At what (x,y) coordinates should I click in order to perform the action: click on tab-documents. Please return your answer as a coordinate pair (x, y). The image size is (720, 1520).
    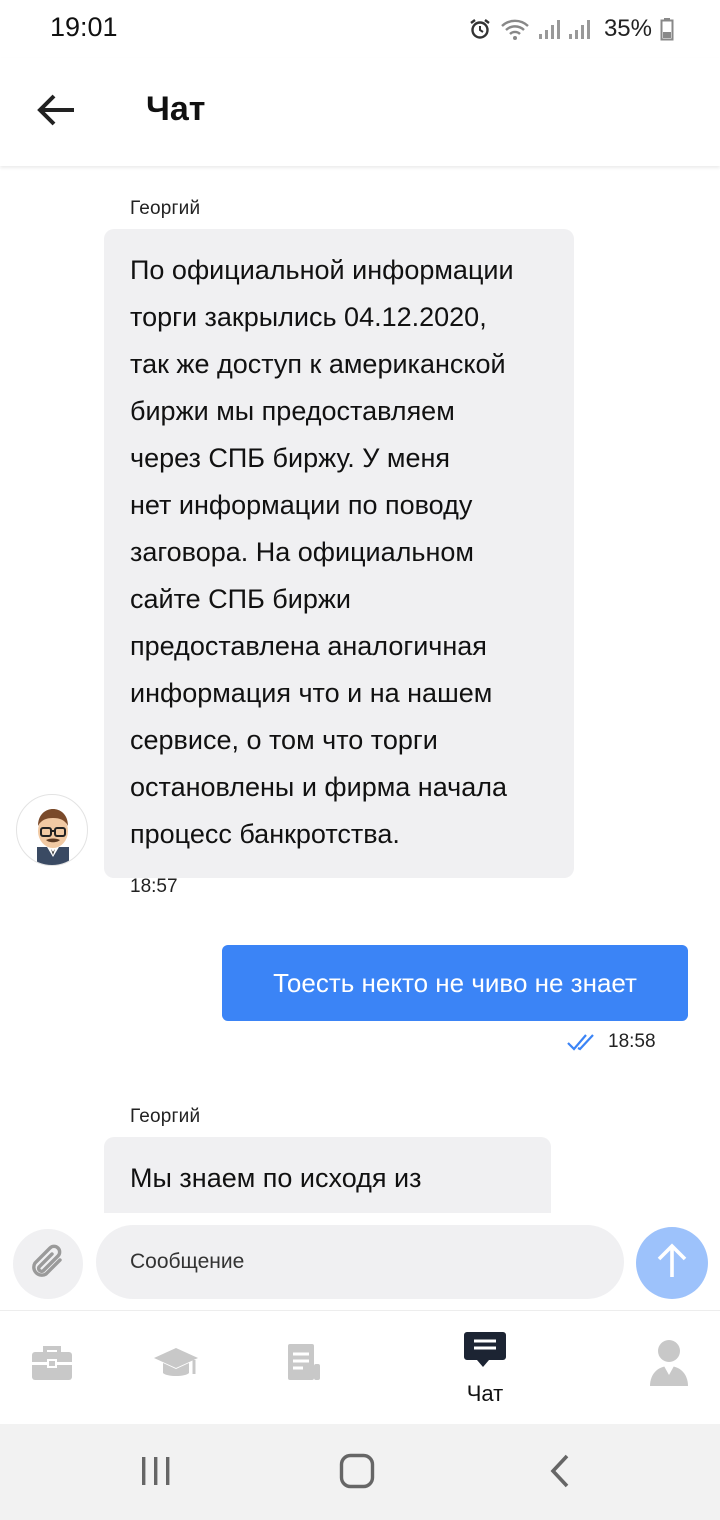
    Looking at the image, I should click on (301, 1368).